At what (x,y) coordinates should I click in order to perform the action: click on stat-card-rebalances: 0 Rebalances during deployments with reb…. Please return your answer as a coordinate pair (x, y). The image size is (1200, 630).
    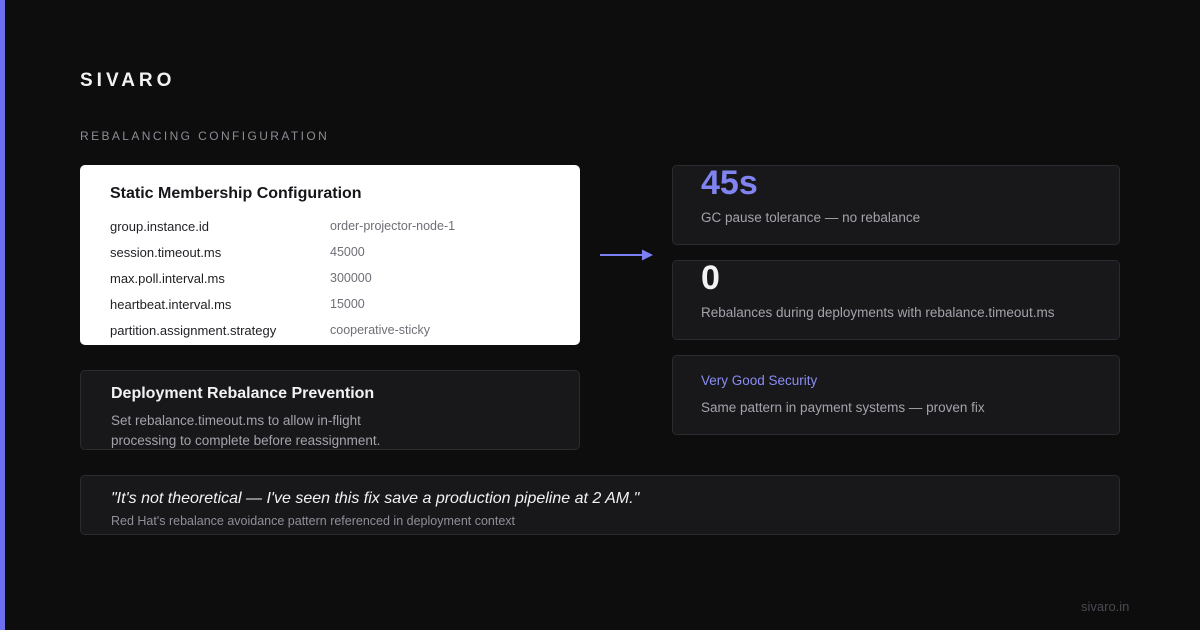
    Looking at the image, I should click on (896, 300).